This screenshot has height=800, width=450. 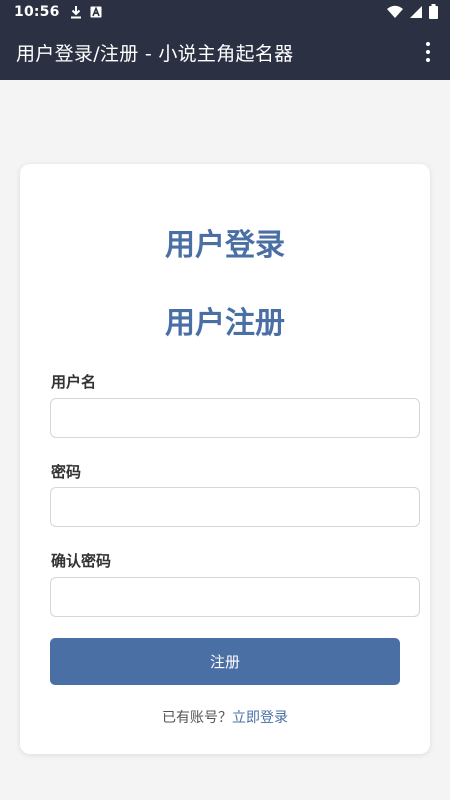 I want to click on password-label: 密码, so click(x=66, y=472).